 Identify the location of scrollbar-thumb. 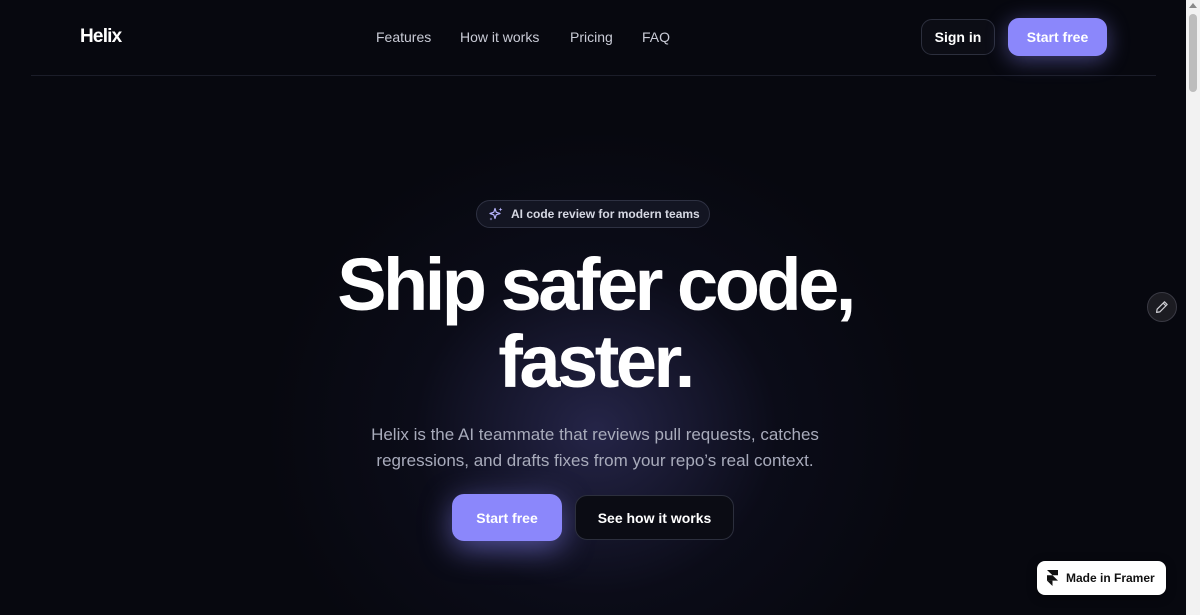
(1193, 53).